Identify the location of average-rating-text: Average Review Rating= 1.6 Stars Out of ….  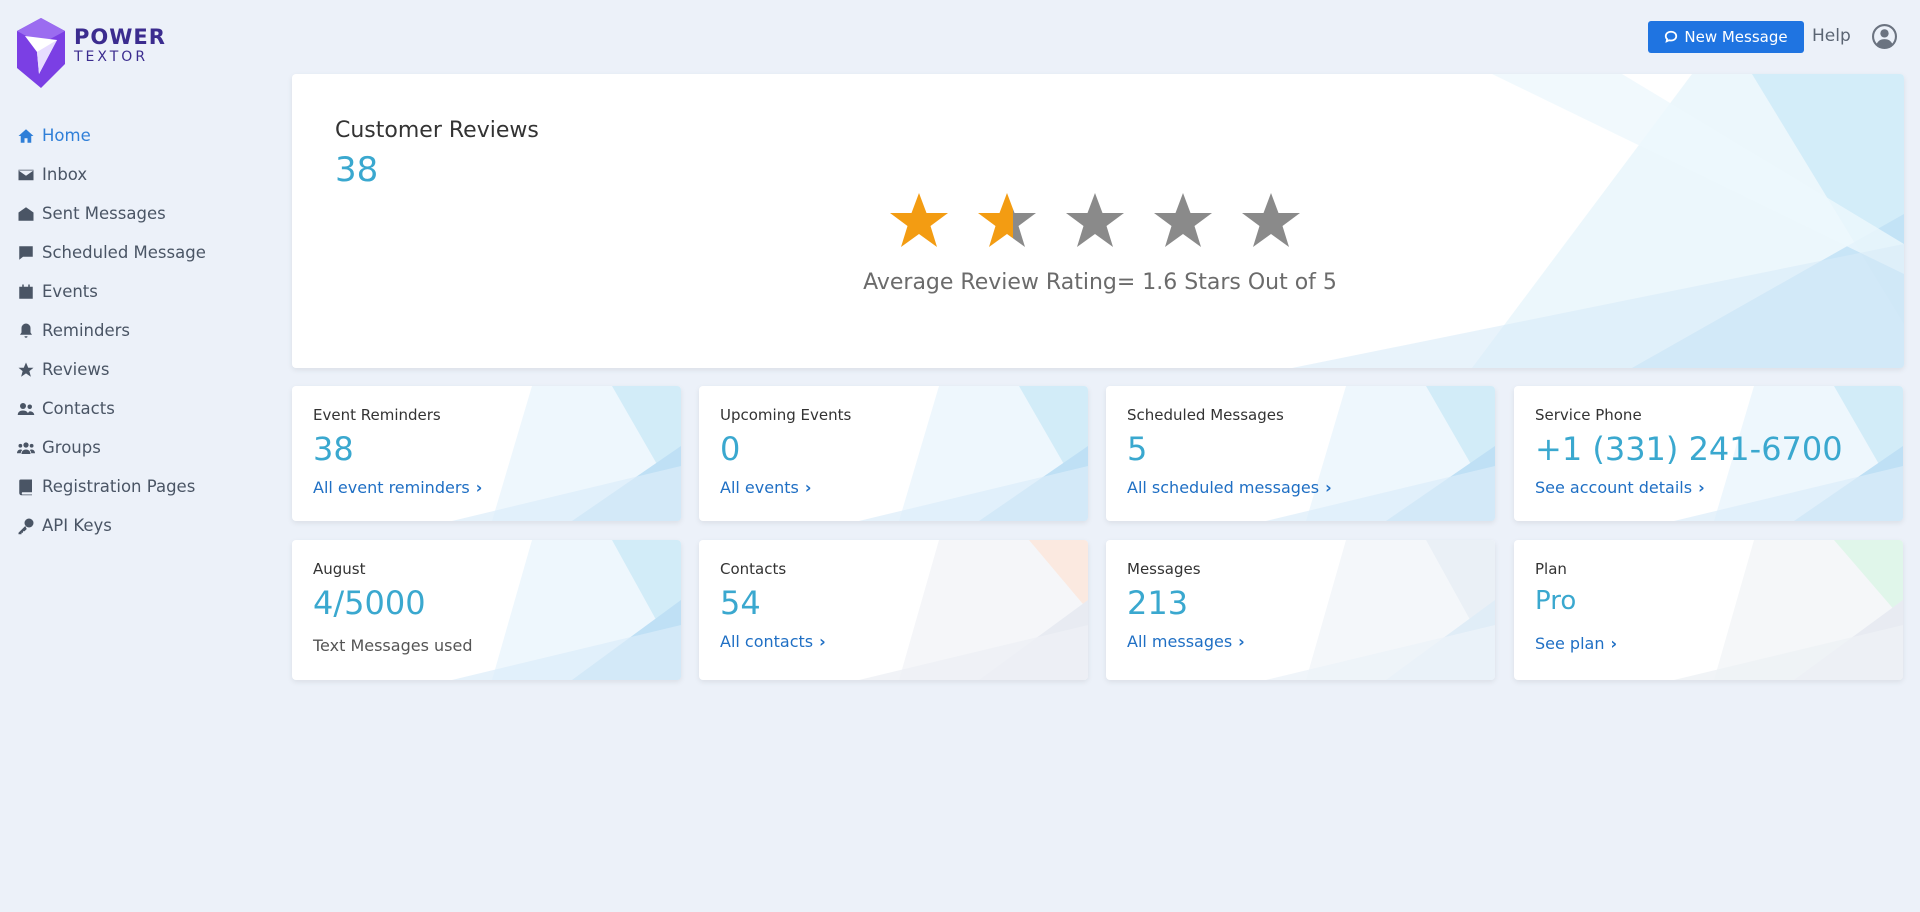
(1100, 282).